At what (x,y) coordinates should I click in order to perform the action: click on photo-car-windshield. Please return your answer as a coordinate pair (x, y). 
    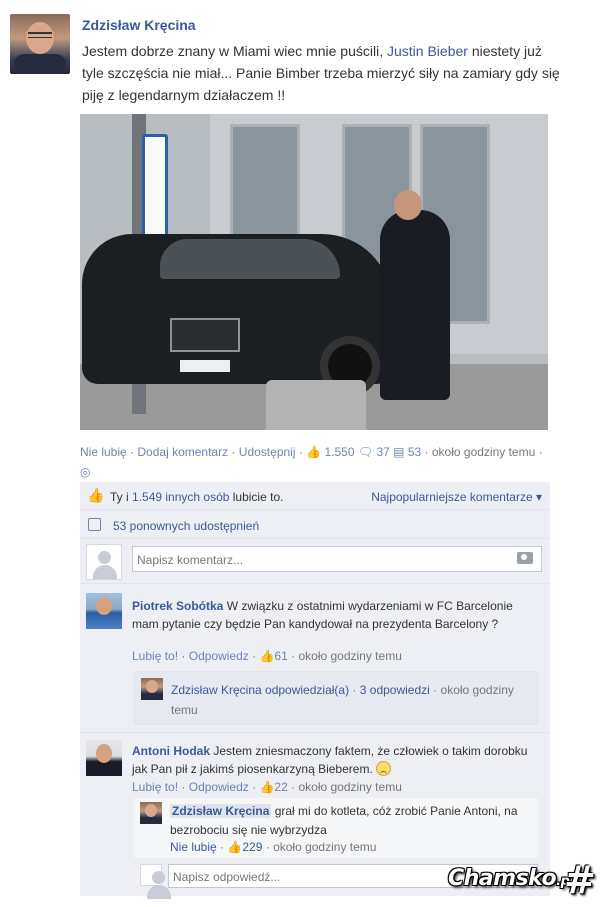
    Looking at the image, I should click on (250, 259).